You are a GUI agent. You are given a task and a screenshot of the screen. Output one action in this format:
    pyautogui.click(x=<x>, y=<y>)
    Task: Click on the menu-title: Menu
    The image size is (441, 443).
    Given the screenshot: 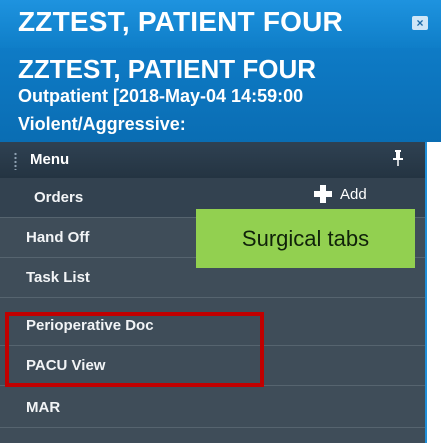 What is the action you would take?
    pyautogui.click(x=50, y=159)
    